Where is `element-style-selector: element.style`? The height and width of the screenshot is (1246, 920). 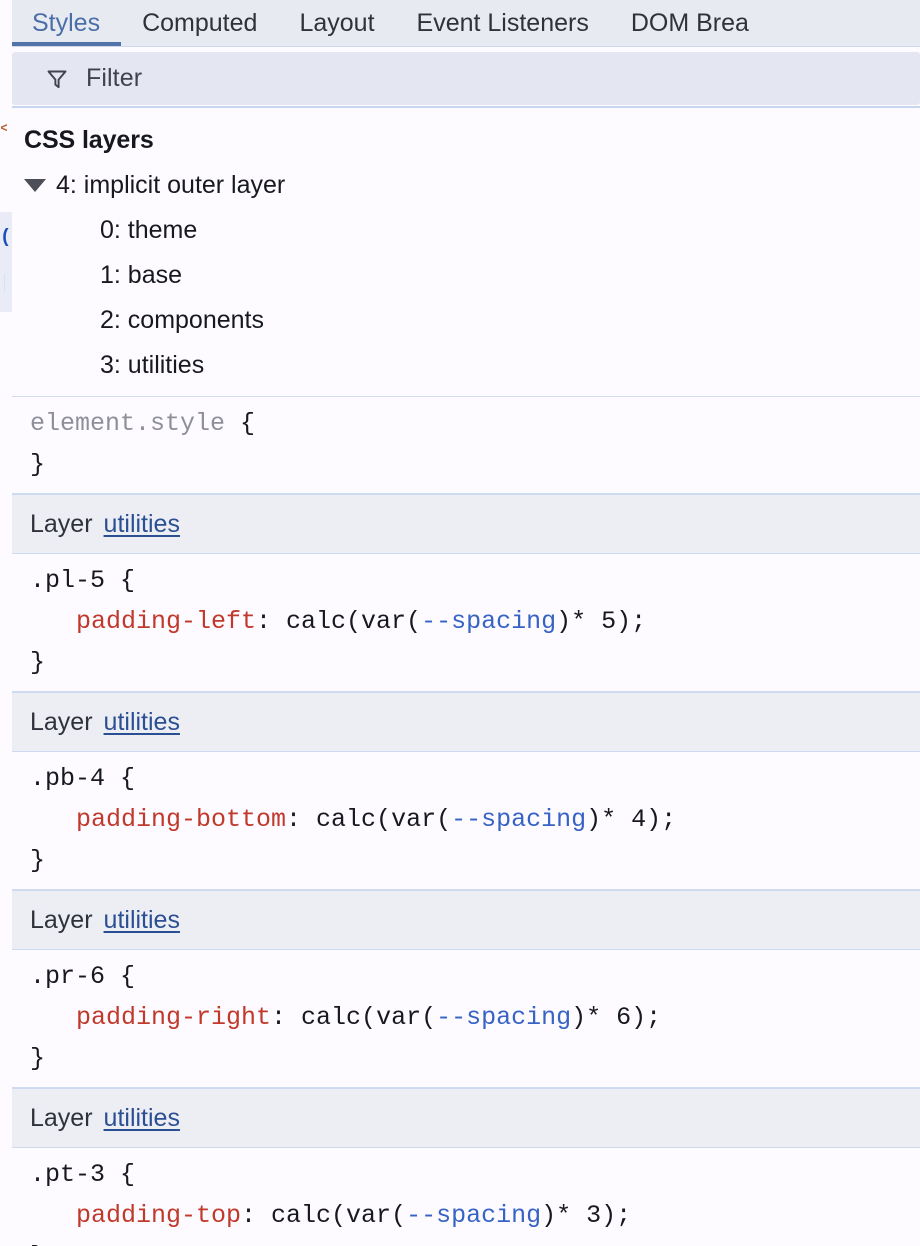 element-style-selector: element.style is located at coordinates (127, 423).